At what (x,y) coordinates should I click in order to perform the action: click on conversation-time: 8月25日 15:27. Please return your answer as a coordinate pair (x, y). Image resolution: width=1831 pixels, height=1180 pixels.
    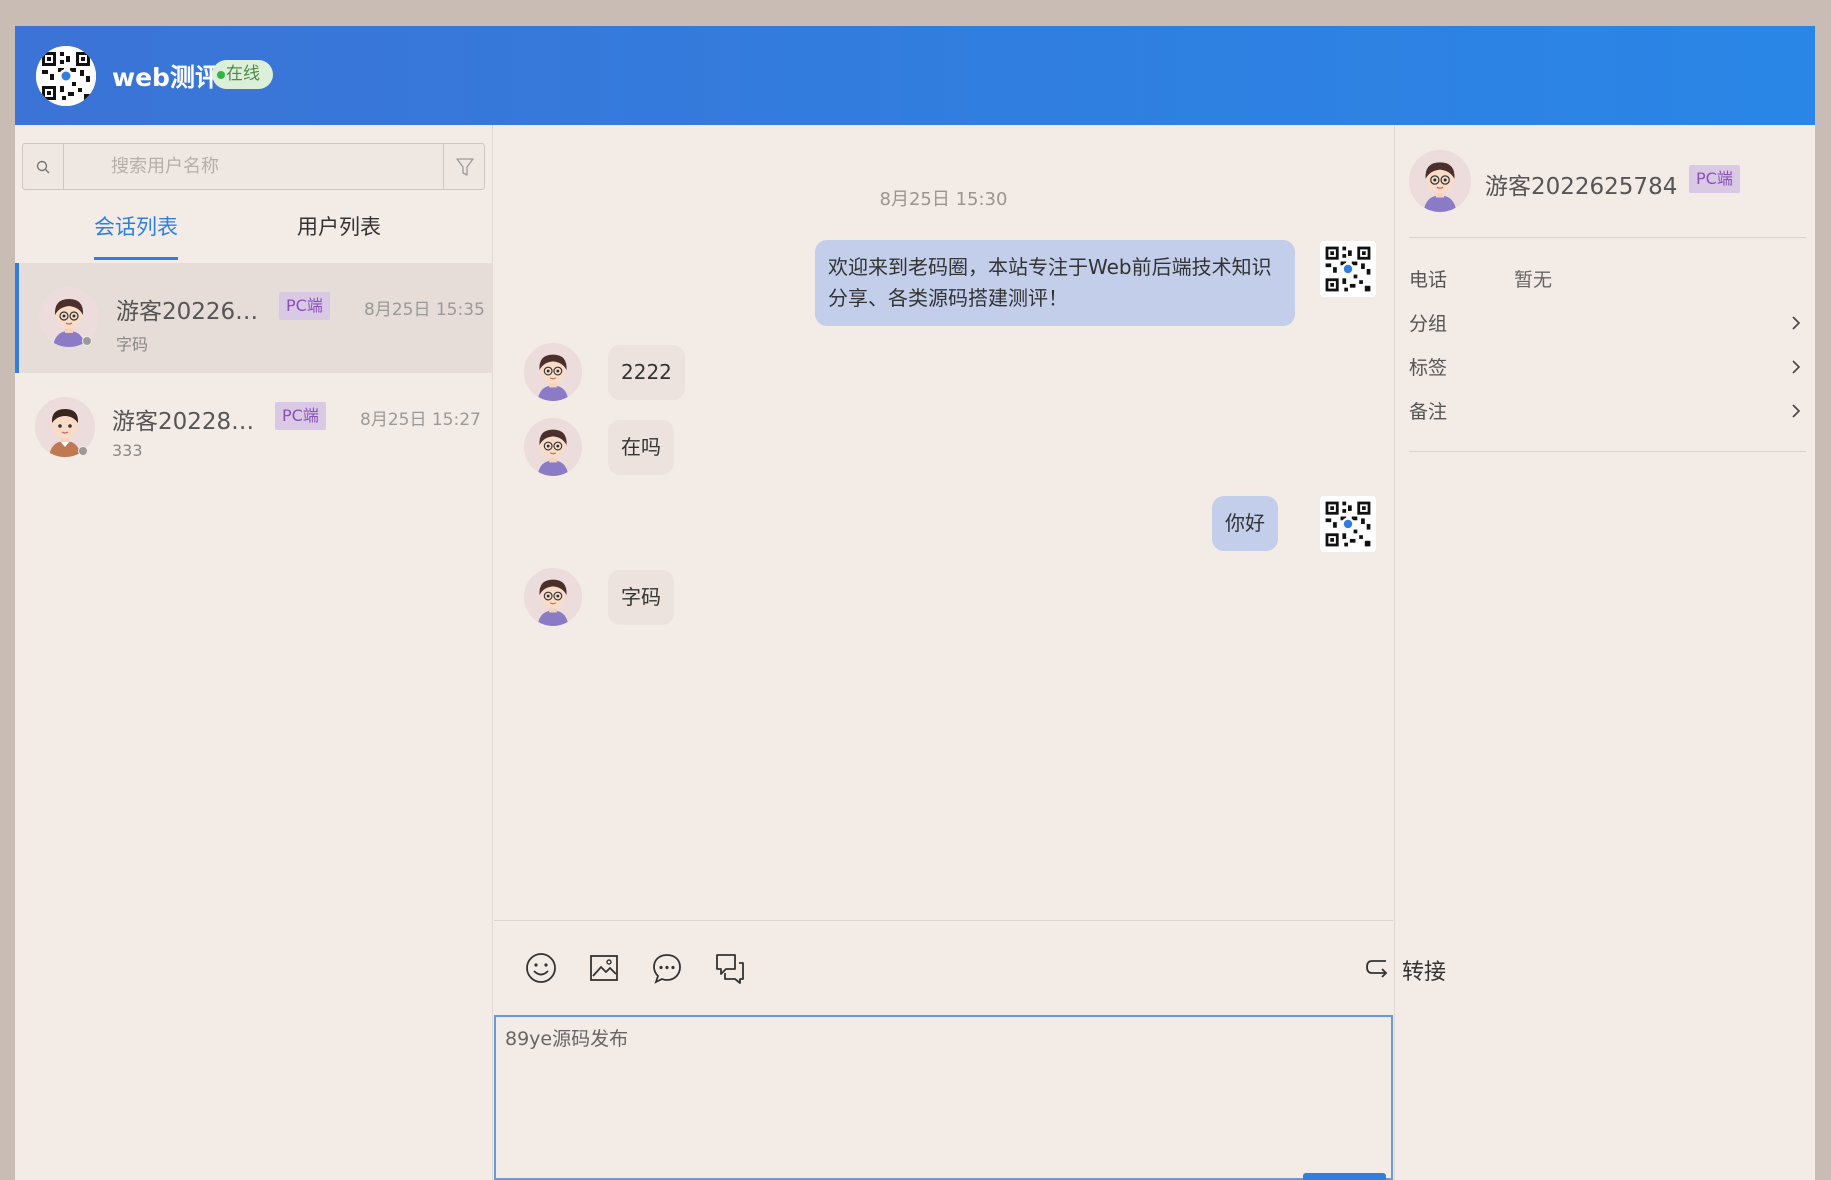
    Looking at the image, I should click on (420, 420).